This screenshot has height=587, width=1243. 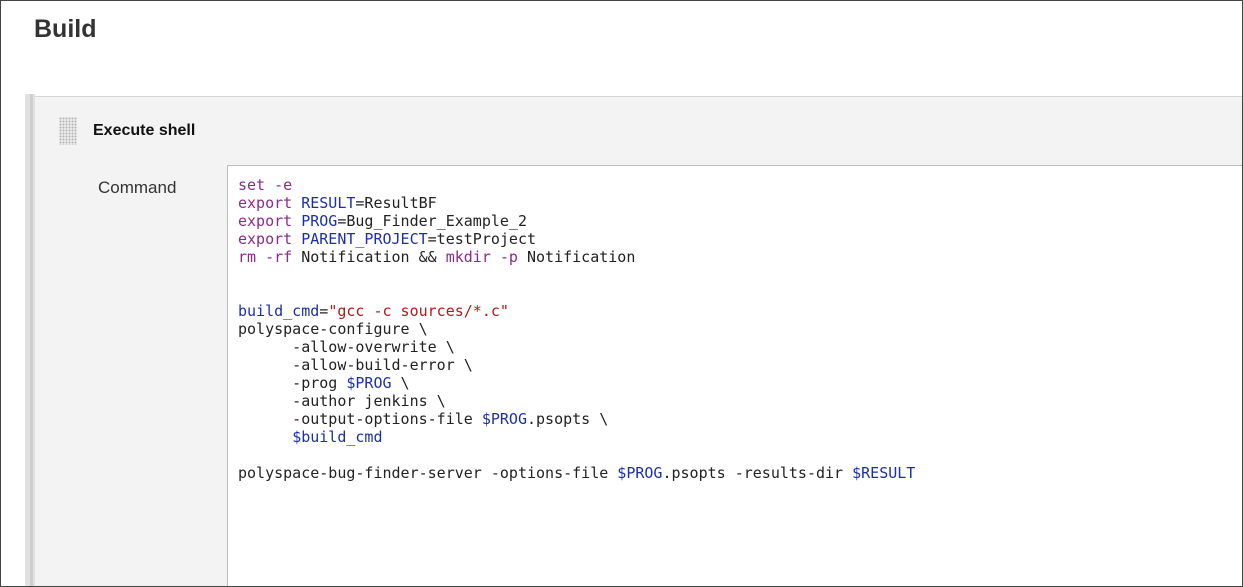 I want to click on code-token: -author jenkins \, so click(x=342, y=401).